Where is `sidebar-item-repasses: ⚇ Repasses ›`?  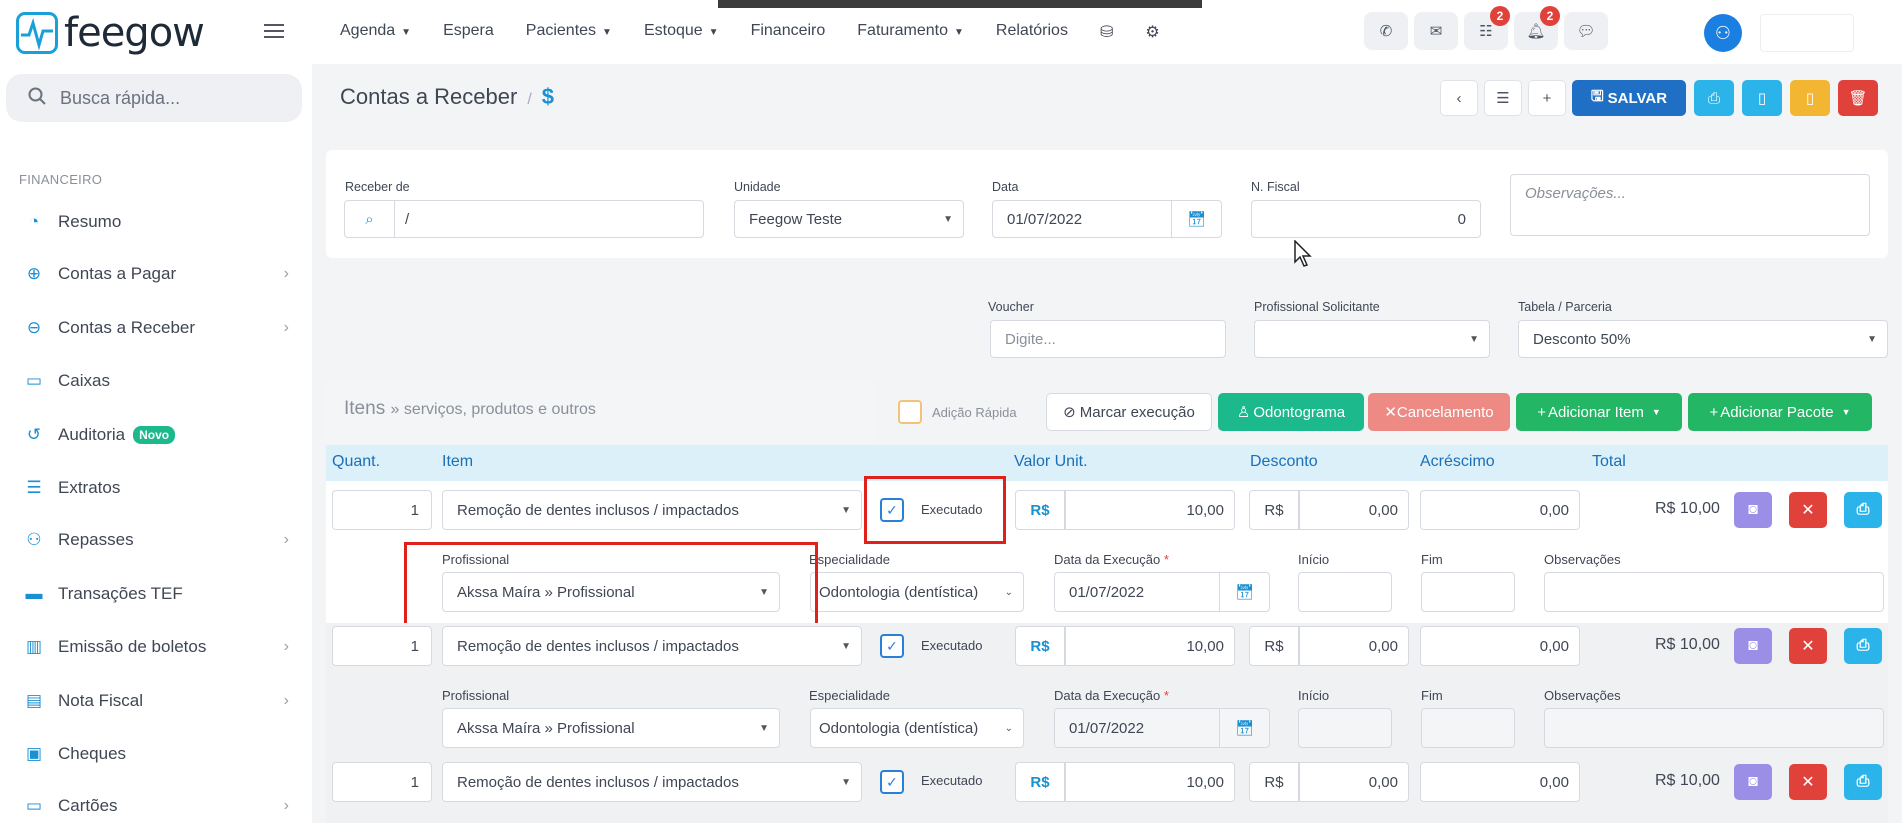
sidebar-item-repasses: ⚇ Repasses › is located at coordinates (156, 540).